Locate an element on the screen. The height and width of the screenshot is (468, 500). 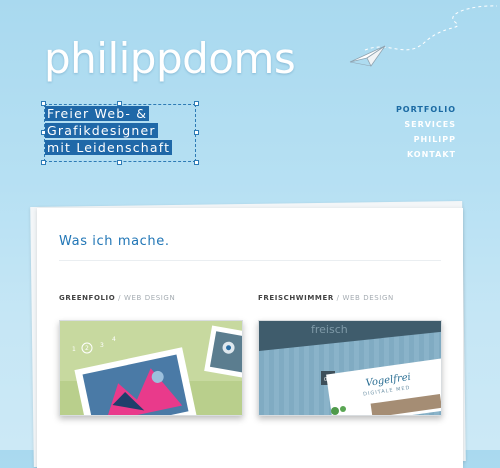
pagination-number: 1 is located at coordinates (74, 349).